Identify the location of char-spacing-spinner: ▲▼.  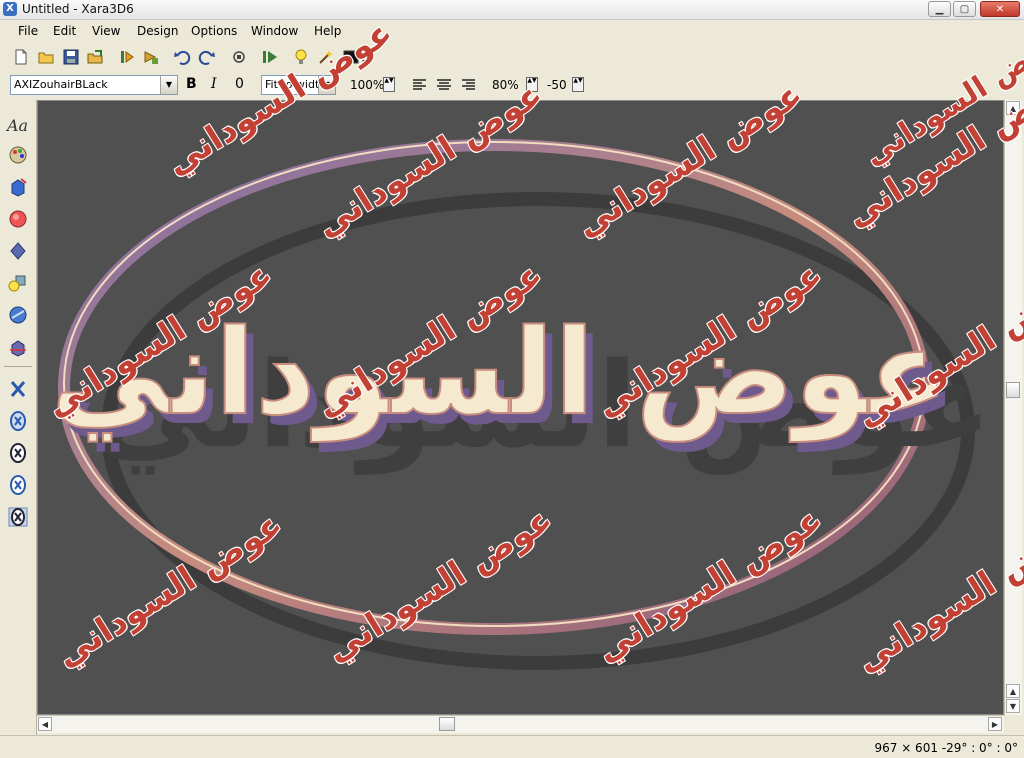
(578, 84).